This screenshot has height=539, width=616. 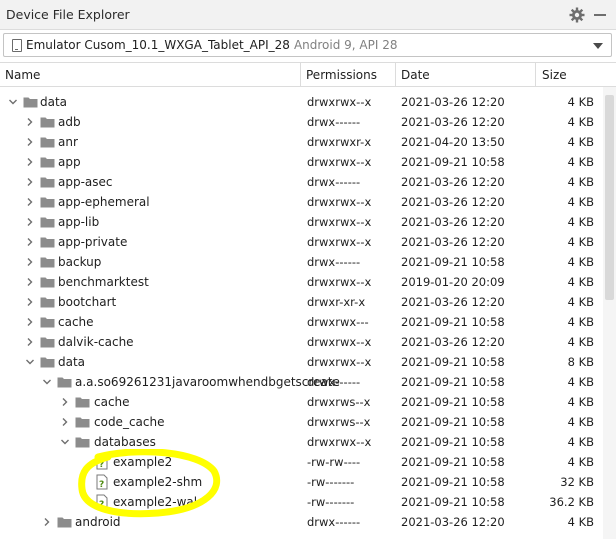 What do you see at coordinates (415, 75) in the screenshot?
I see `column-date: Date` at bounding box center [415, 75].